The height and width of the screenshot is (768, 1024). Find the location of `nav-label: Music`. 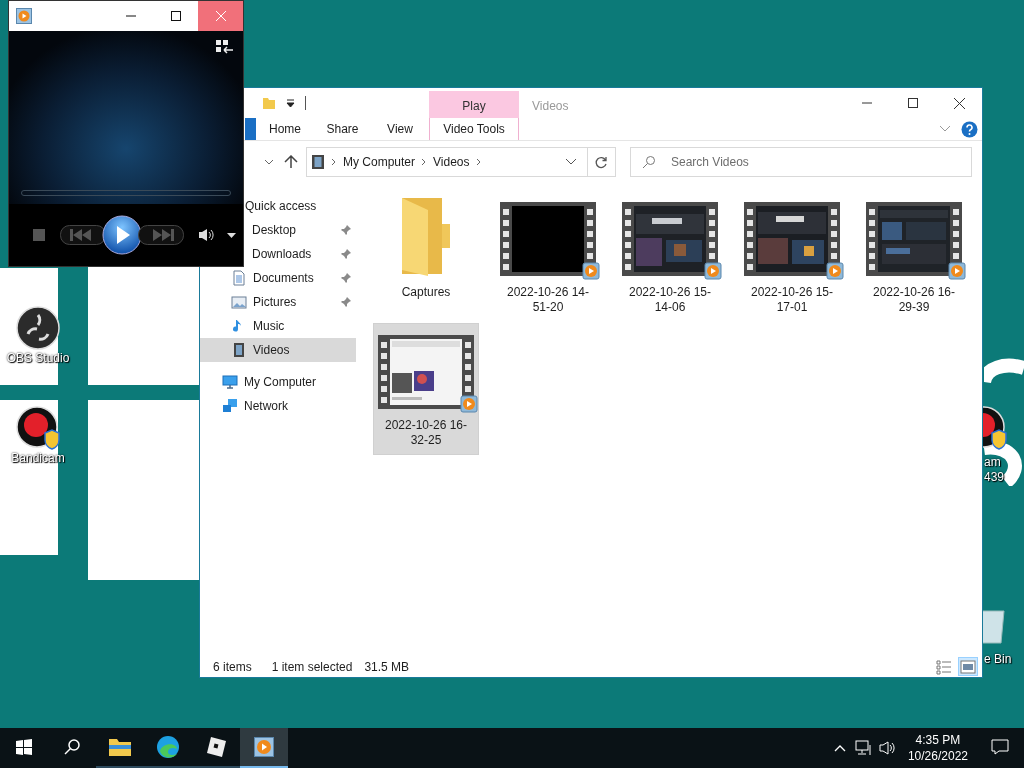

nav-label: Music is located at coordinates (269, 326).